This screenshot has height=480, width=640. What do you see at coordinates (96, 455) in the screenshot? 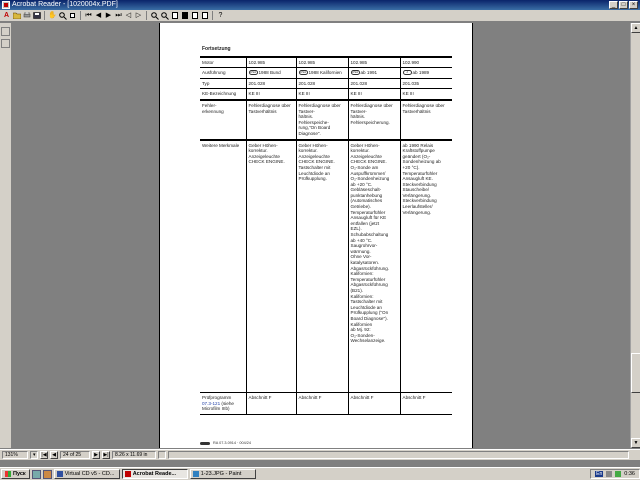
I see `next-page-button: ▶` at bounding box center [96, 455].